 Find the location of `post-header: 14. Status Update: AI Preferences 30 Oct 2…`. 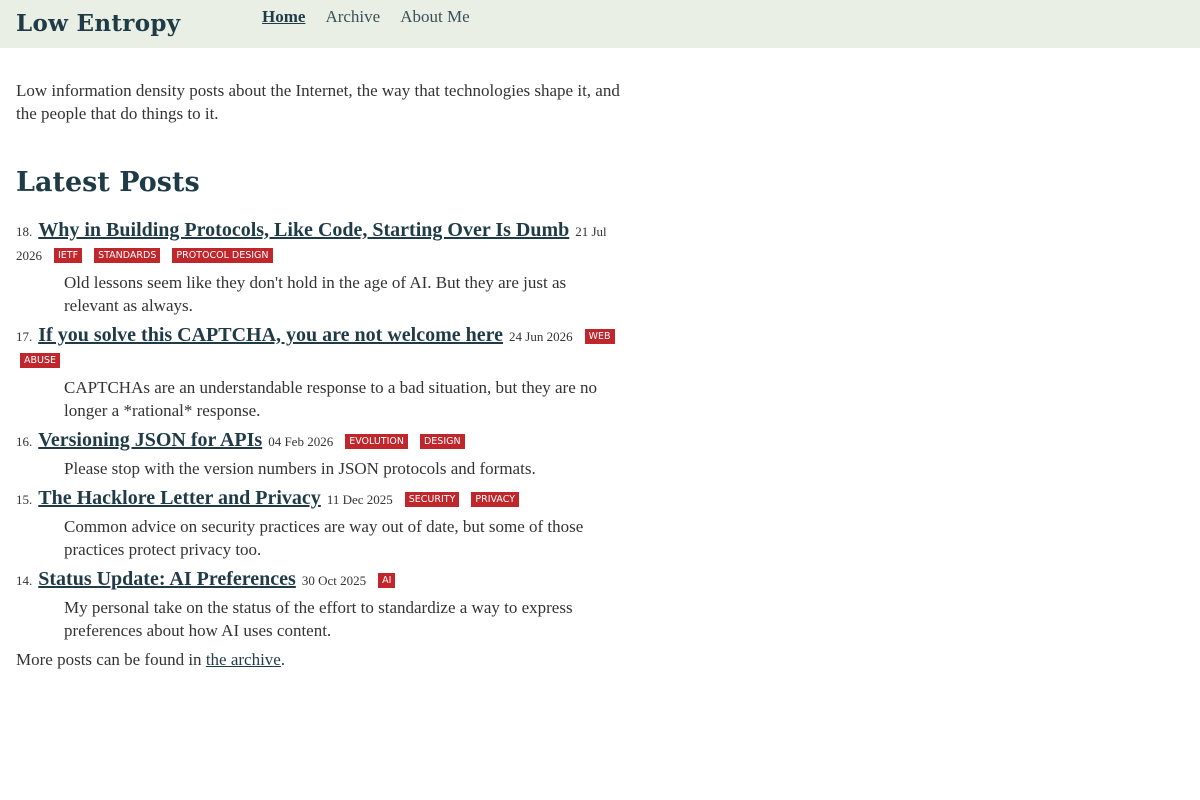

post-header: 14. Status Update: AI Preferences 30 Oct 2… is located at coordinates (320, 580).